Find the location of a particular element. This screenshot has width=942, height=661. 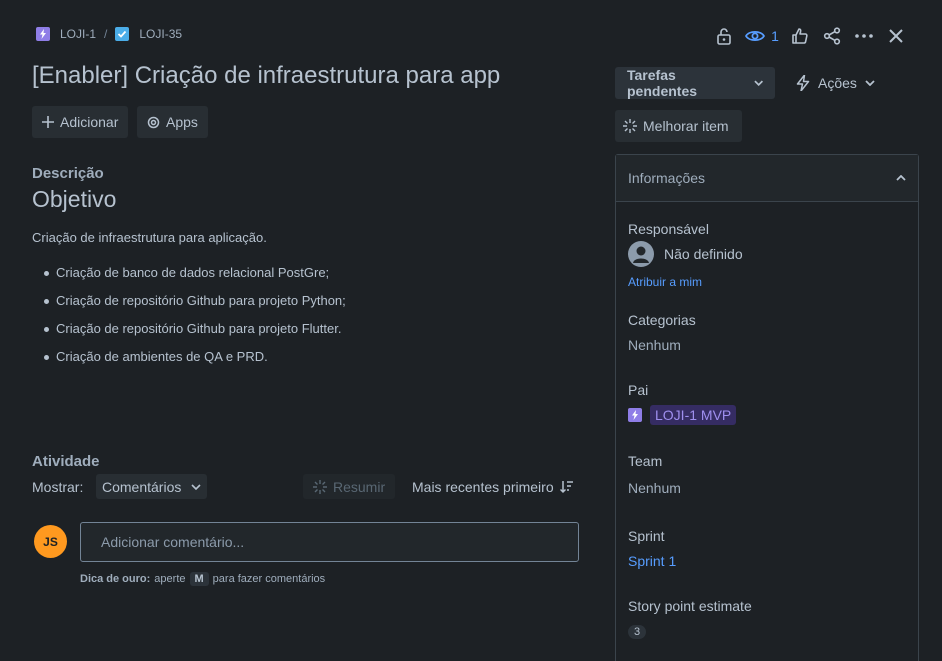

tip-bold: Dica de ouro: is located at coordinates (115, 579).